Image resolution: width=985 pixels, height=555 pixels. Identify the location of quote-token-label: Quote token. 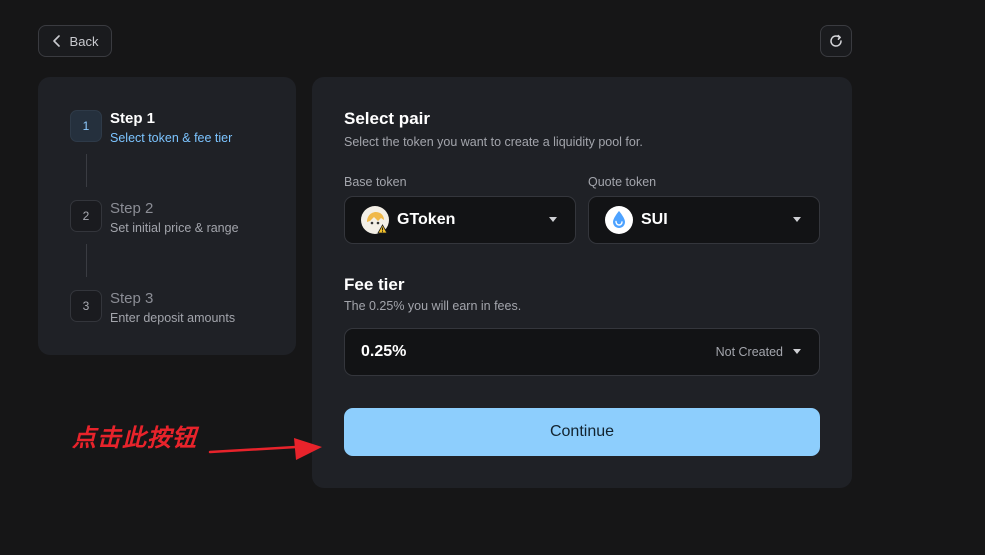
(622, 182).